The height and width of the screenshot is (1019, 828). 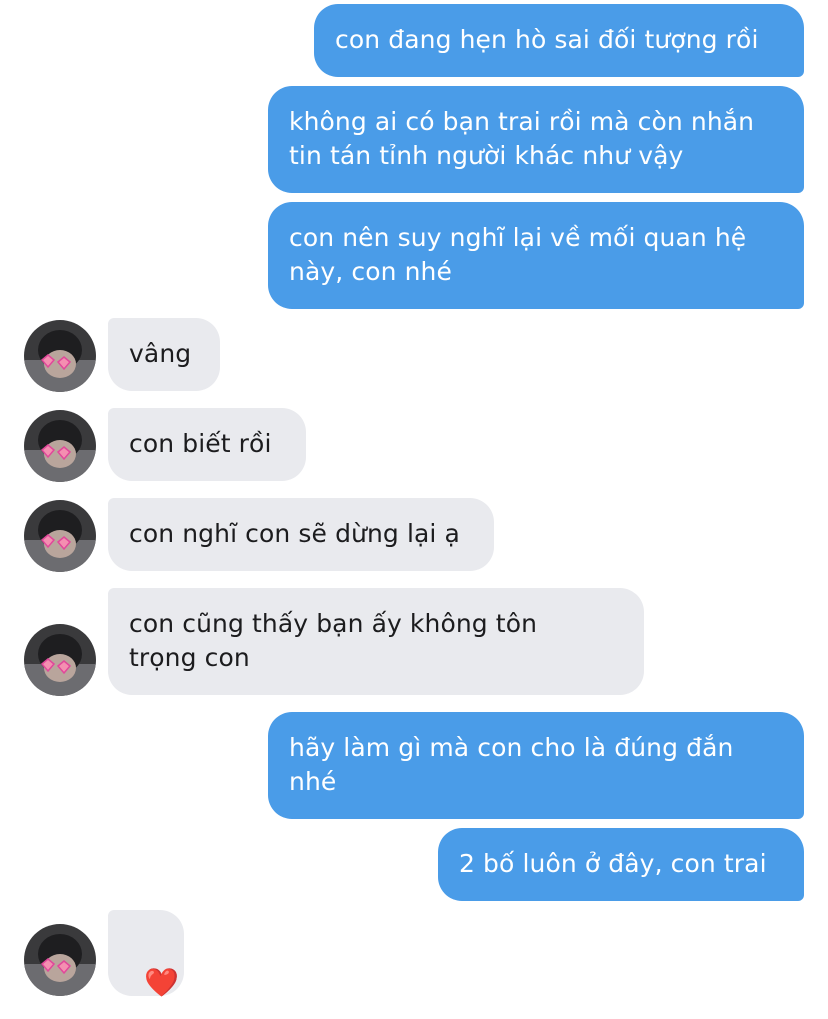 What do you see at coordinates (621, 864) in the screenshot?
I see `message-bubble-outgoing: 2 bố luôn ở đây, con trai` at bounding box center [621, 864].